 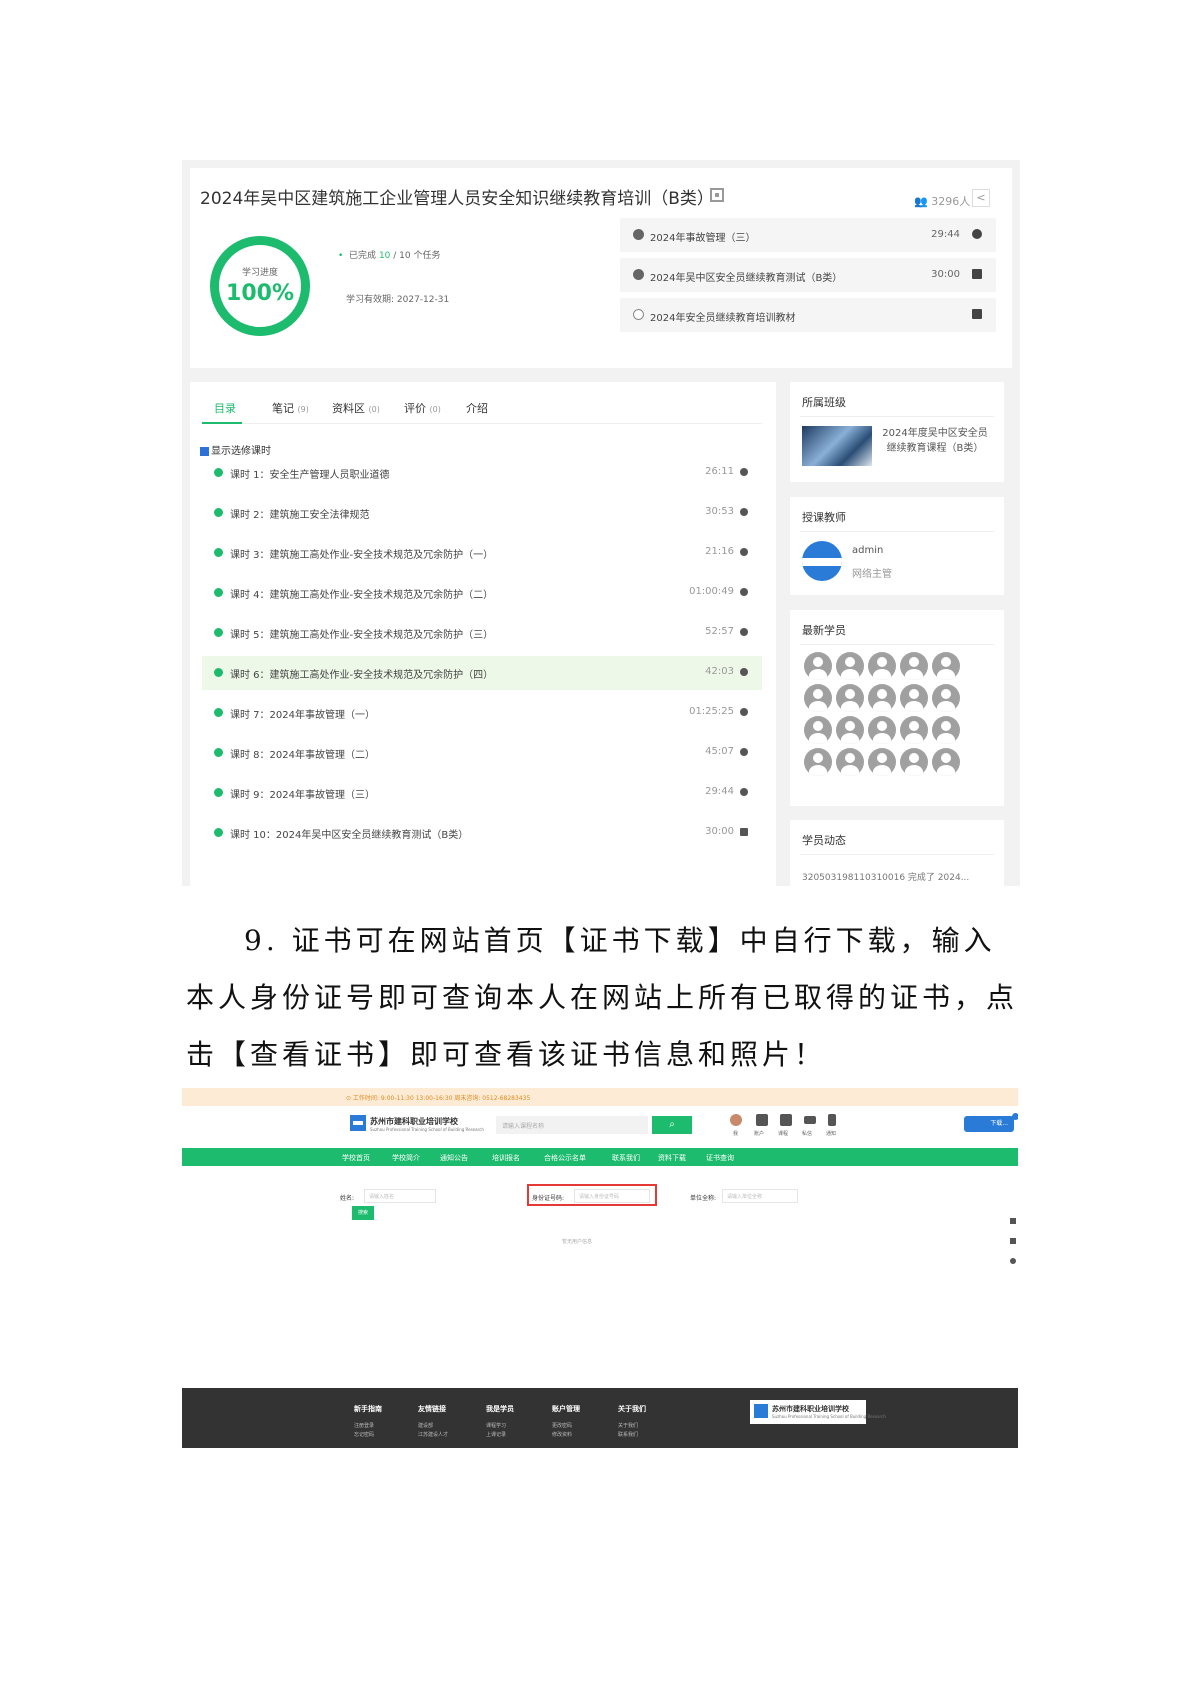 What do you see at coordinates (482, 713) in the screenshot?
I see `lesson-row: 课时 7：2024年事故管理（一） 01:25:25` at bounding box center [482, 713].